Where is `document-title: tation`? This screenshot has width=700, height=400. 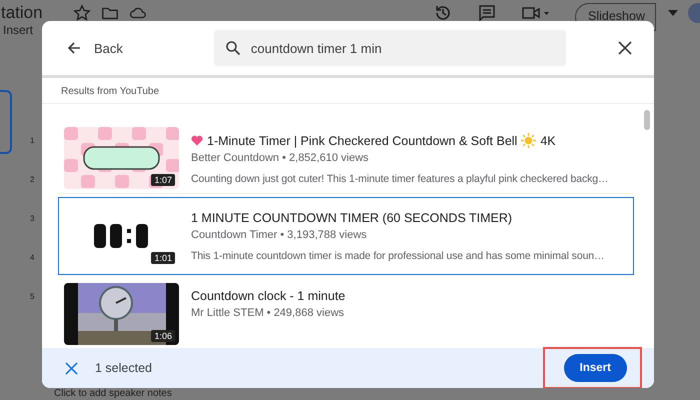
document-title: tation is located at coordinates (22, 13).